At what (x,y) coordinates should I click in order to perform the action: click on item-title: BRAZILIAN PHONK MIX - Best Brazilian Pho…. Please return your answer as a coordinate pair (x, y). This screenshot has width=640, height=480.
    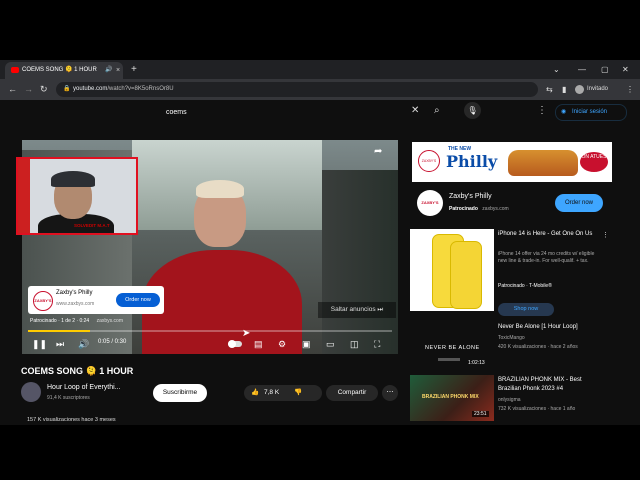
    Looking at the image, I should click on (550, 385).